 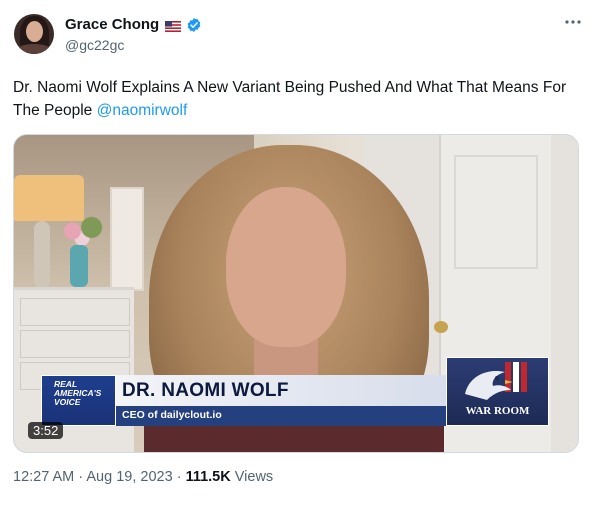 I want to click on author-handle: @gc22gc, so click(x=94, y=45).